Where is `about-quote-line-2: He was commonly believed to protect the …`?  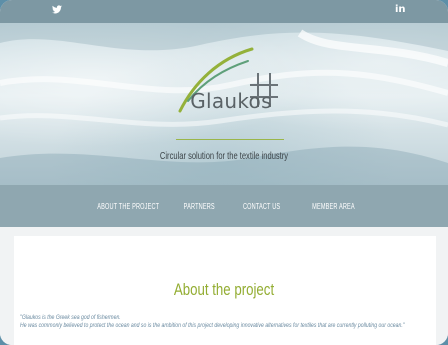
about-quote-line-2: He was commonly believed to protect the … is located at coordinates (212, 325).